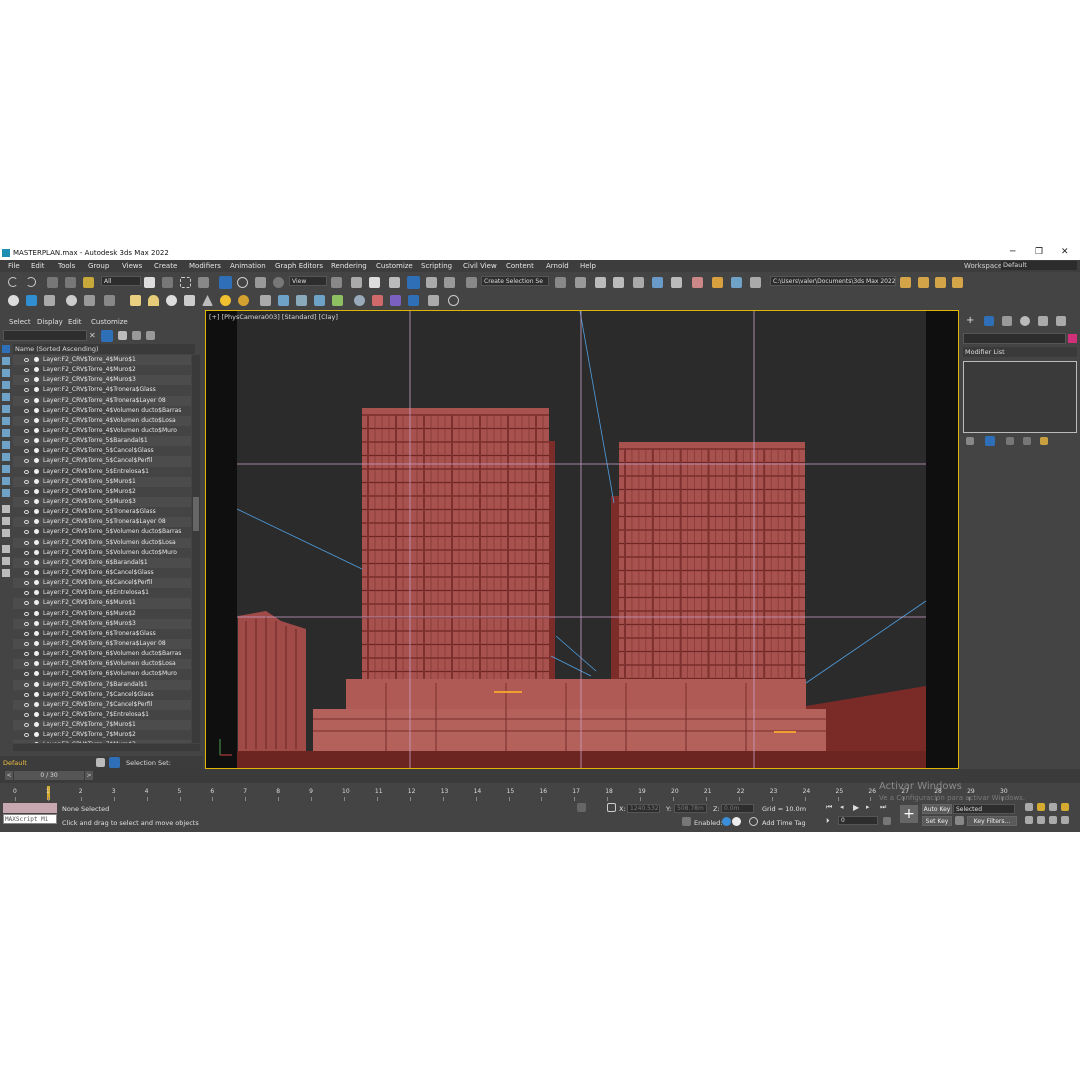 This screenshot has width=1080, height=1080. Describe the element at coordinates (242, 282) in the screenshot. I see `select-rotate-icon` at that location.